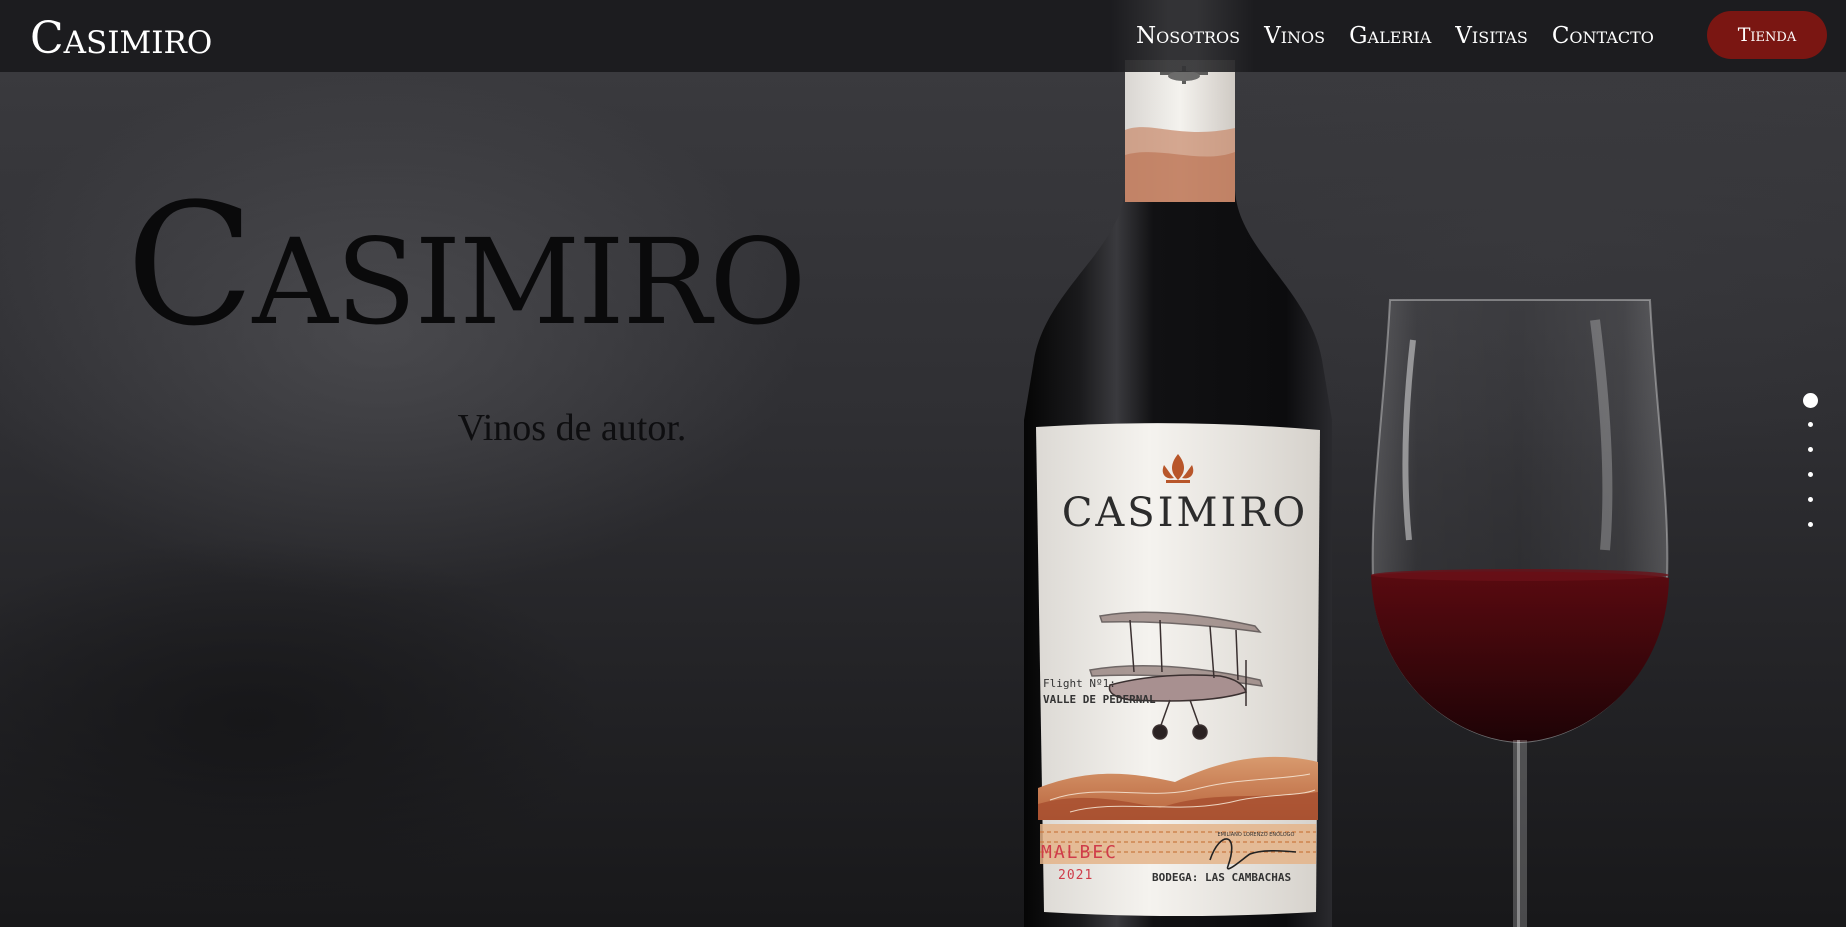  What do you see at coordinates (1520, 603) in the screenshot?
I see `wine-glass-image` at bounding box center [1520, 603].